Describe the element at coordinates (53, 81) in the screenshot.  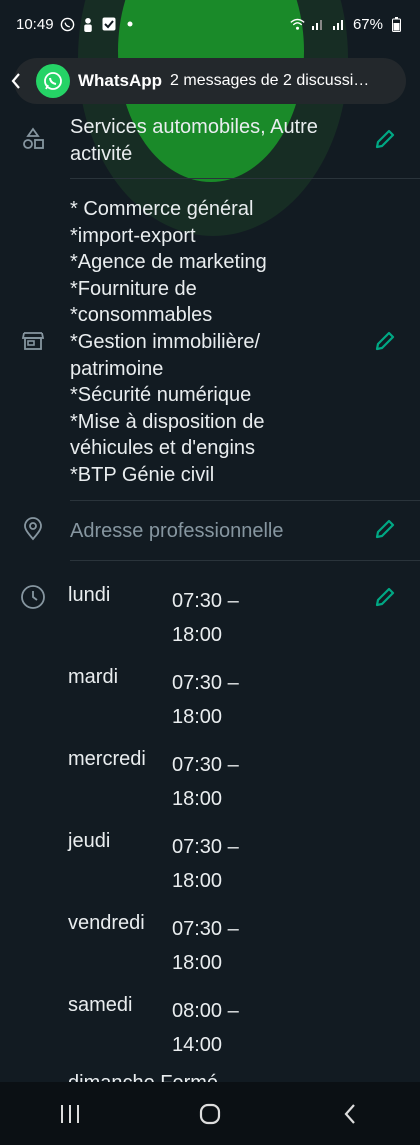
I see `whatsapp-logo-icon` at that location.